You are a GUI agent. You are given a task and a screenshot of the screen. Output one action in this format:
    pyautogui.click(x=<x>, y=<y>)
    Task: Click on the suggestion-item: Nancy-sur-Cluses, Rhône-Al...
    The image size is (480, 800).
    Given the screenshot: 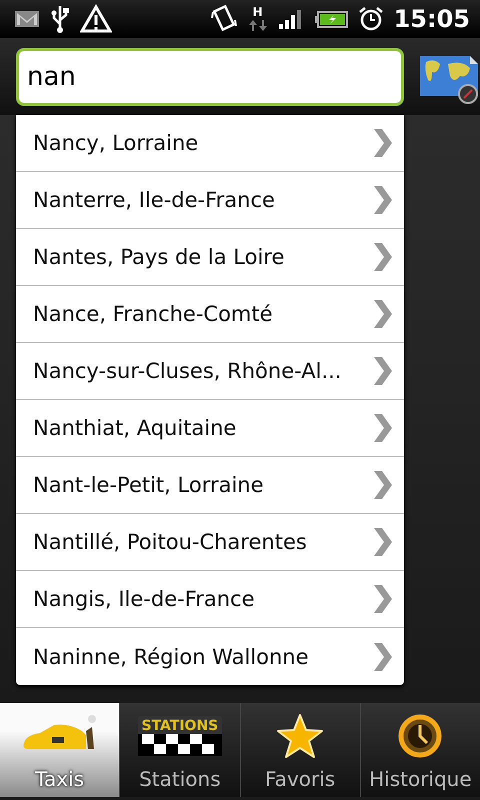 What is the action you would take?
    pyautogui.click(x=210, y=371)
    